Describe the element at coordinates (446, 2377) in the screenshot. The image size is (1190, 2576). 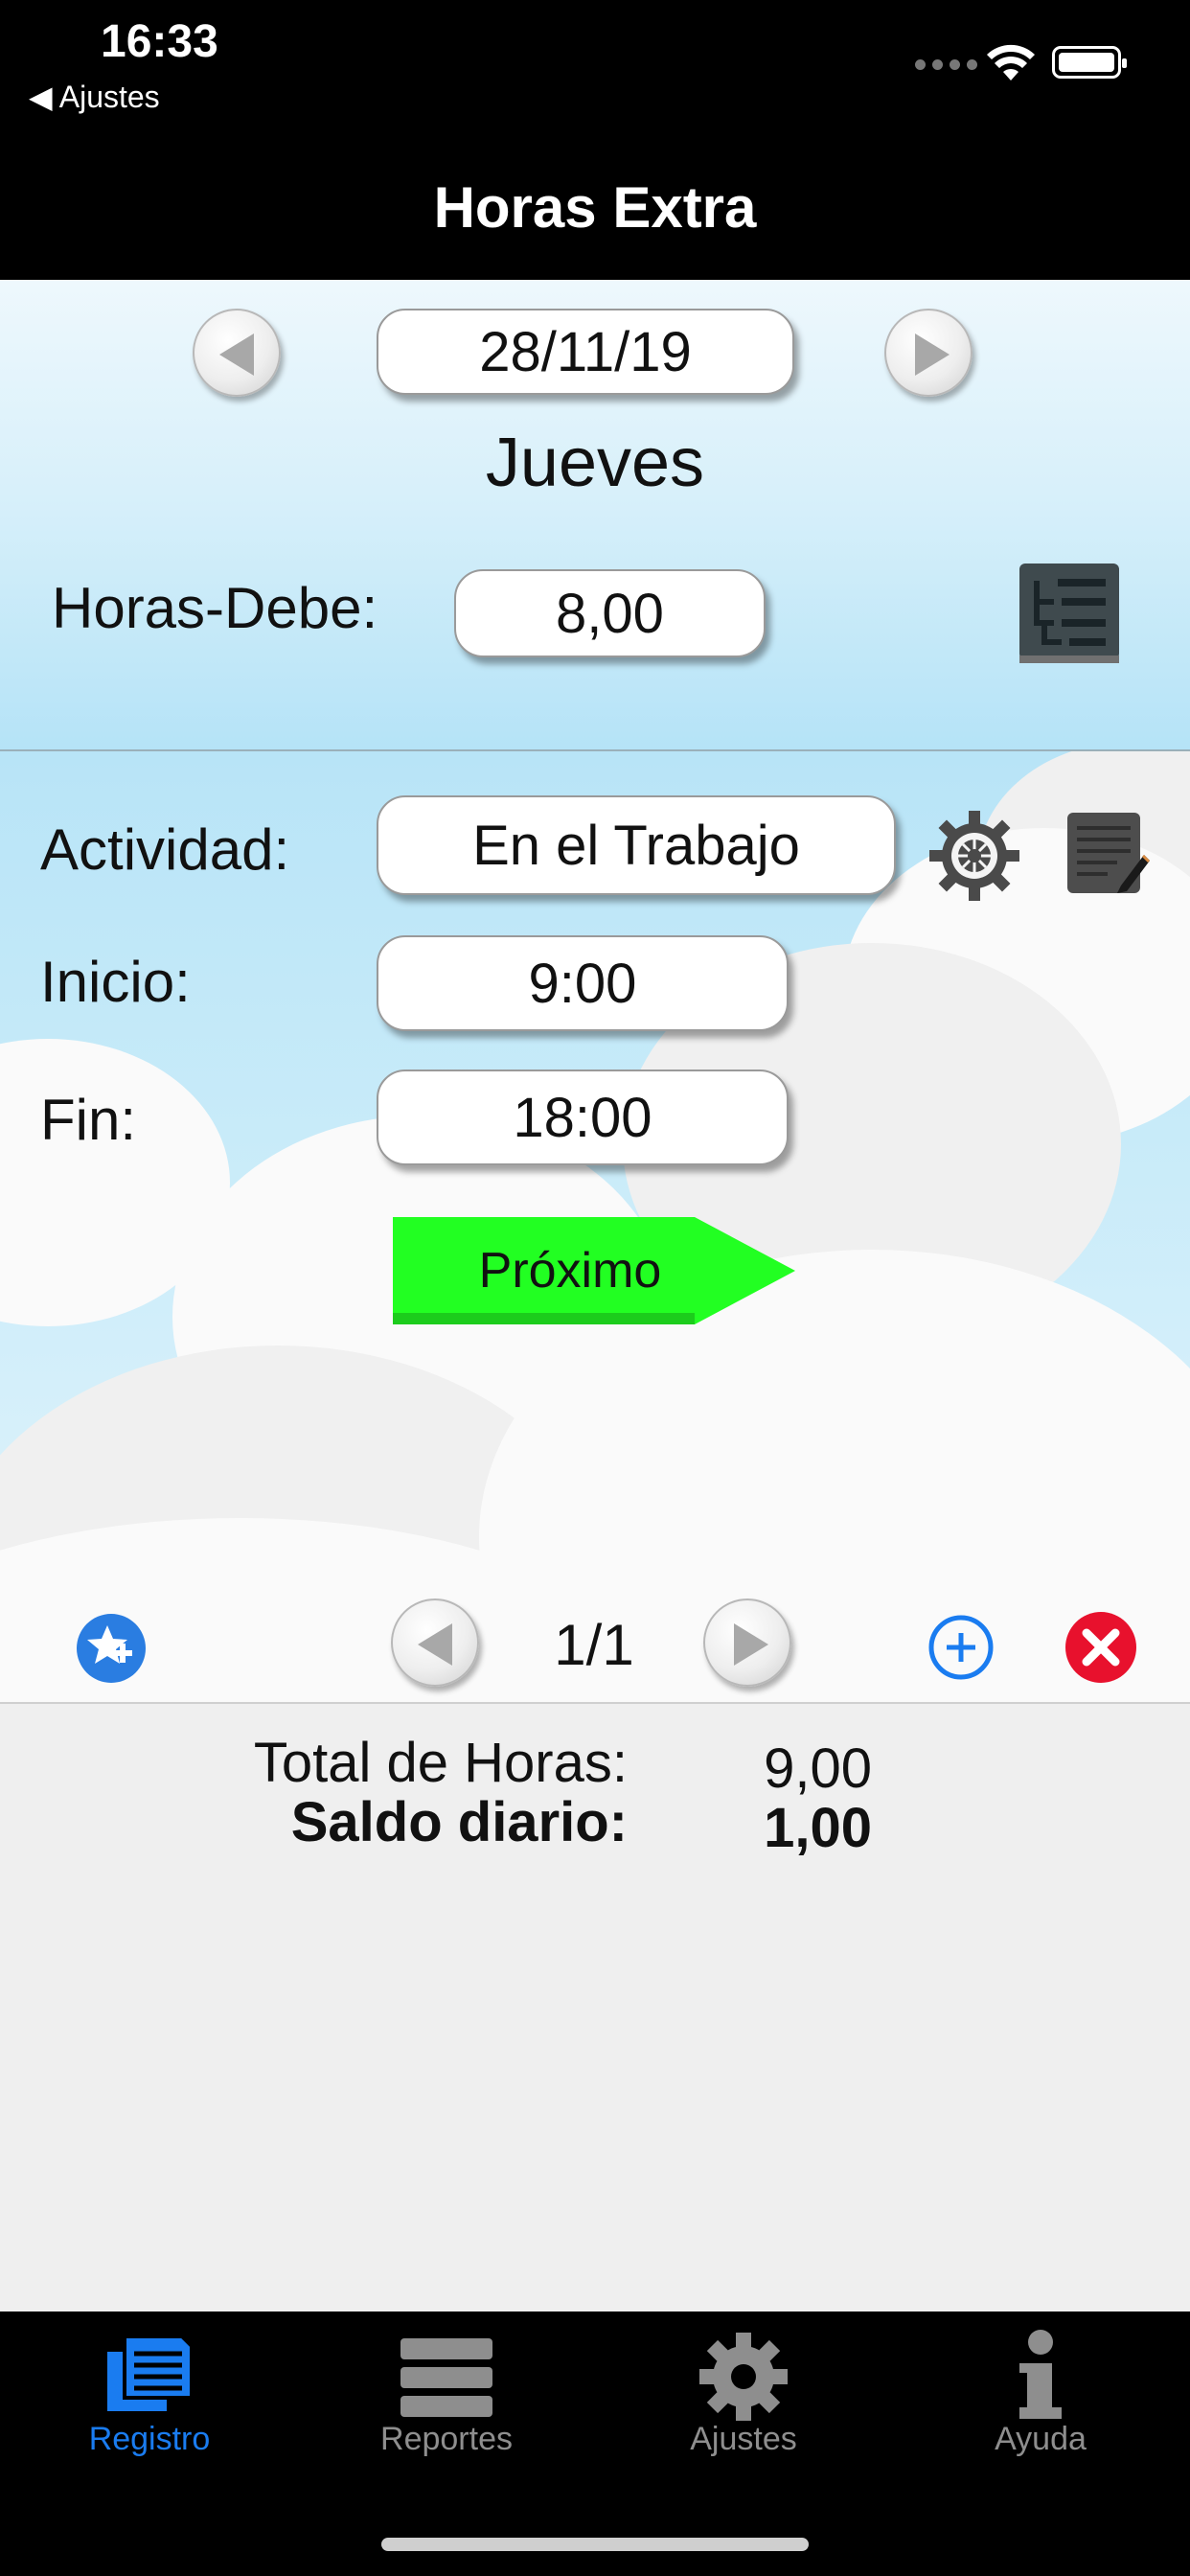
I see `list-icon` at that location.